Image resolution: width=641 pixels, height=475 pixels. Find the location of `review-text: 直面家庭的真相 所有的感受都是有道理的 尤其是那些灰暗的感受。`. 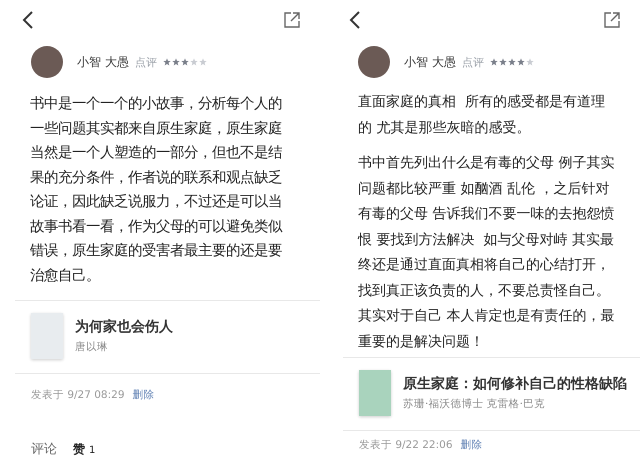

review-text: 直面家庭的真相 所有的感受都是有道理的 尤其是那些灰暗的感受。 is located at coordinates (482, 115).